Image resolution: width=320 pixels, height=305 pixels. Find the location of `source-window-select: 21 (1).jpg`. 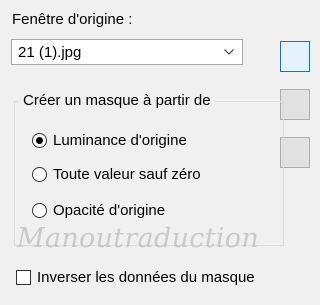

source-window-select: 21 (1).jpg is located at coordinates (127, 52).